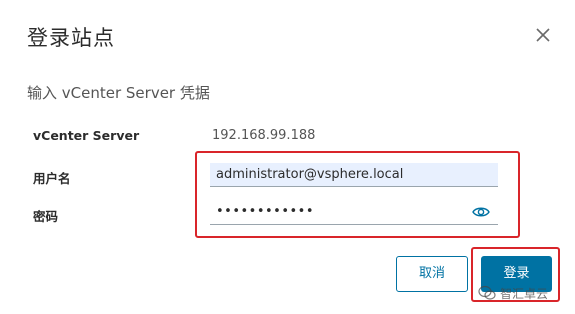  I want to click on username-label: 用户名, so click(52, 178).